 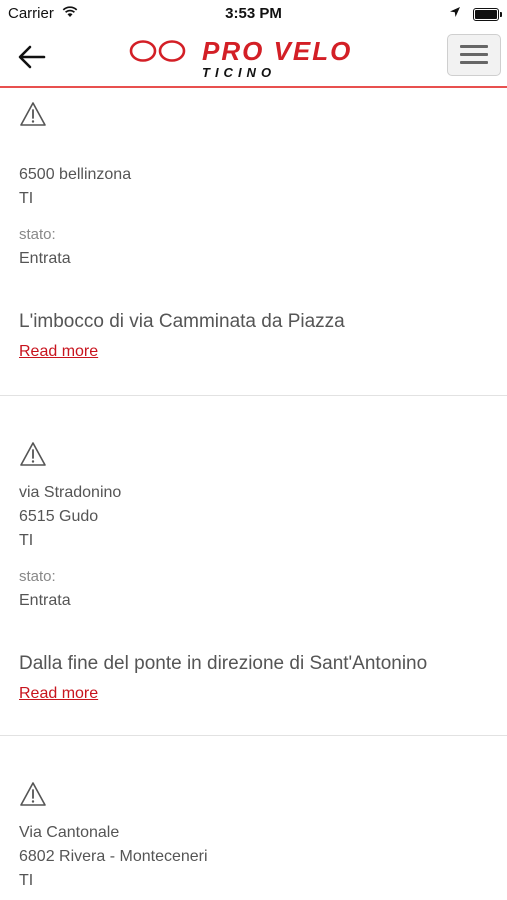 What do you see at coordinates (75, 174) in the screenshot?
I see `address-line: 6500 bellinzona` at bounding box center [75, 174].